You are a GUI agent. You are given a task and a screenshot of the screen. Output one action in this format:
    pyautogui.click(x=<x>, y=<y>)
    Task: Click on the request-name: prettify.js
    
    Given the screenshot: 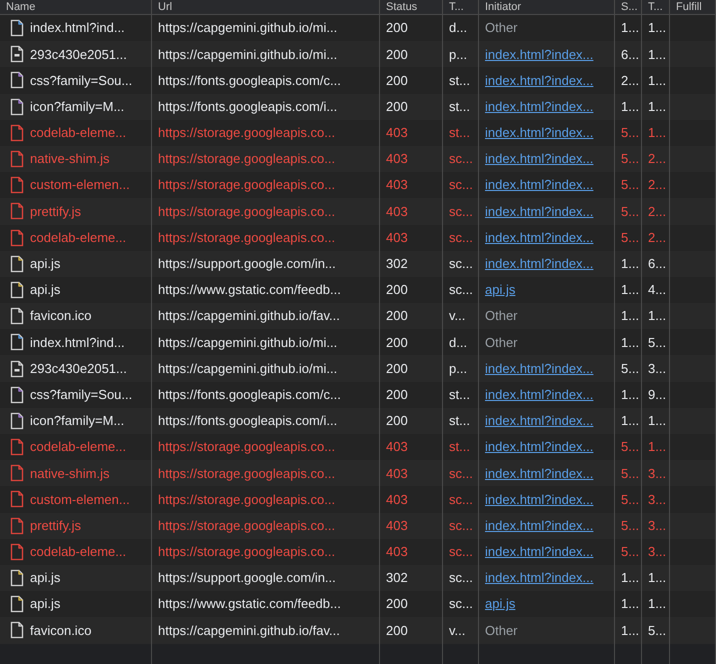 What is the action you would take?
    pyautogui.click(x=56, y=525)
    